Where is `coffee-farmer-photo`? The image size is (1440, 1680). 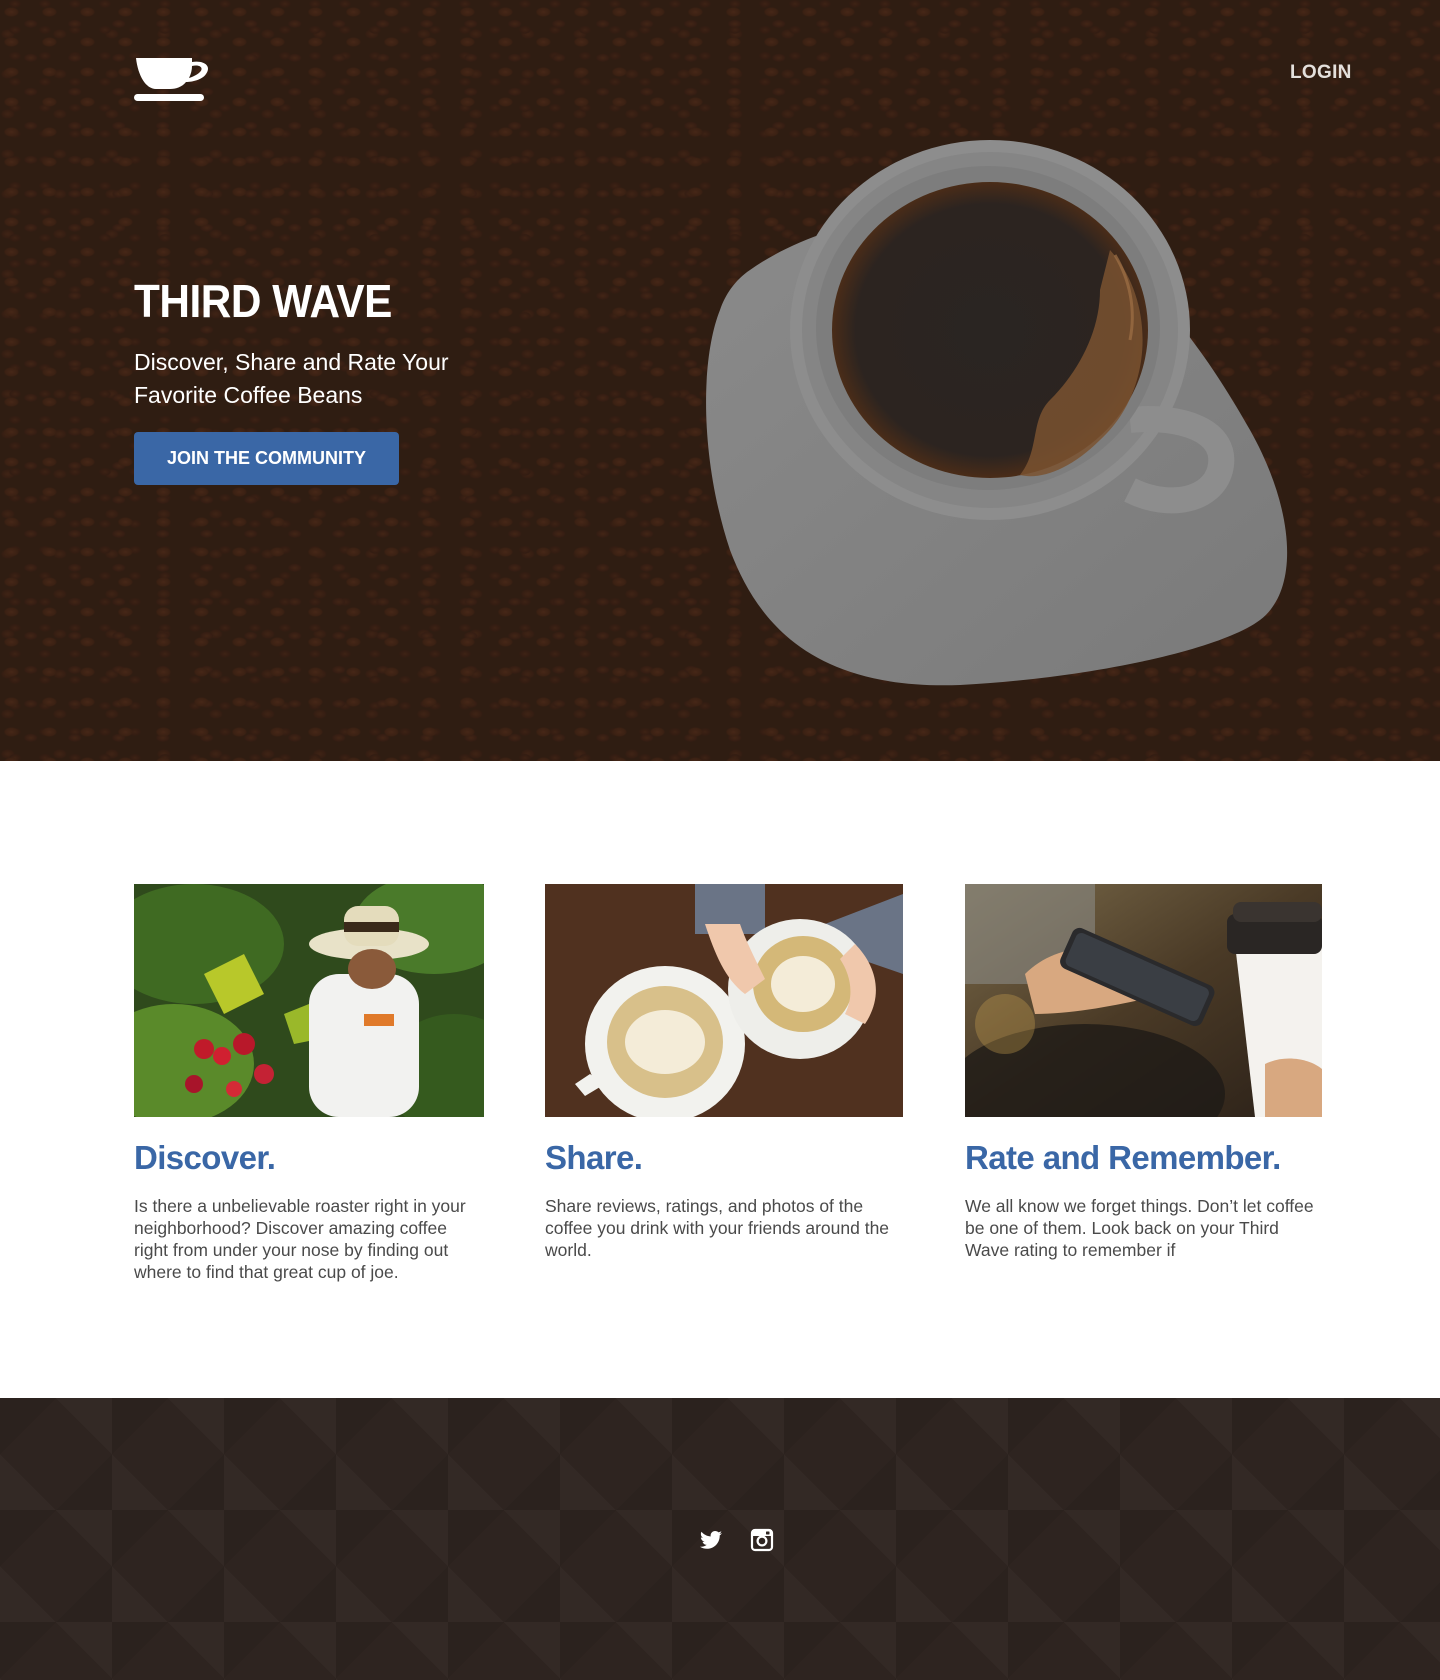
coffee-farmer-photo is located at coordinates (309, 1000).